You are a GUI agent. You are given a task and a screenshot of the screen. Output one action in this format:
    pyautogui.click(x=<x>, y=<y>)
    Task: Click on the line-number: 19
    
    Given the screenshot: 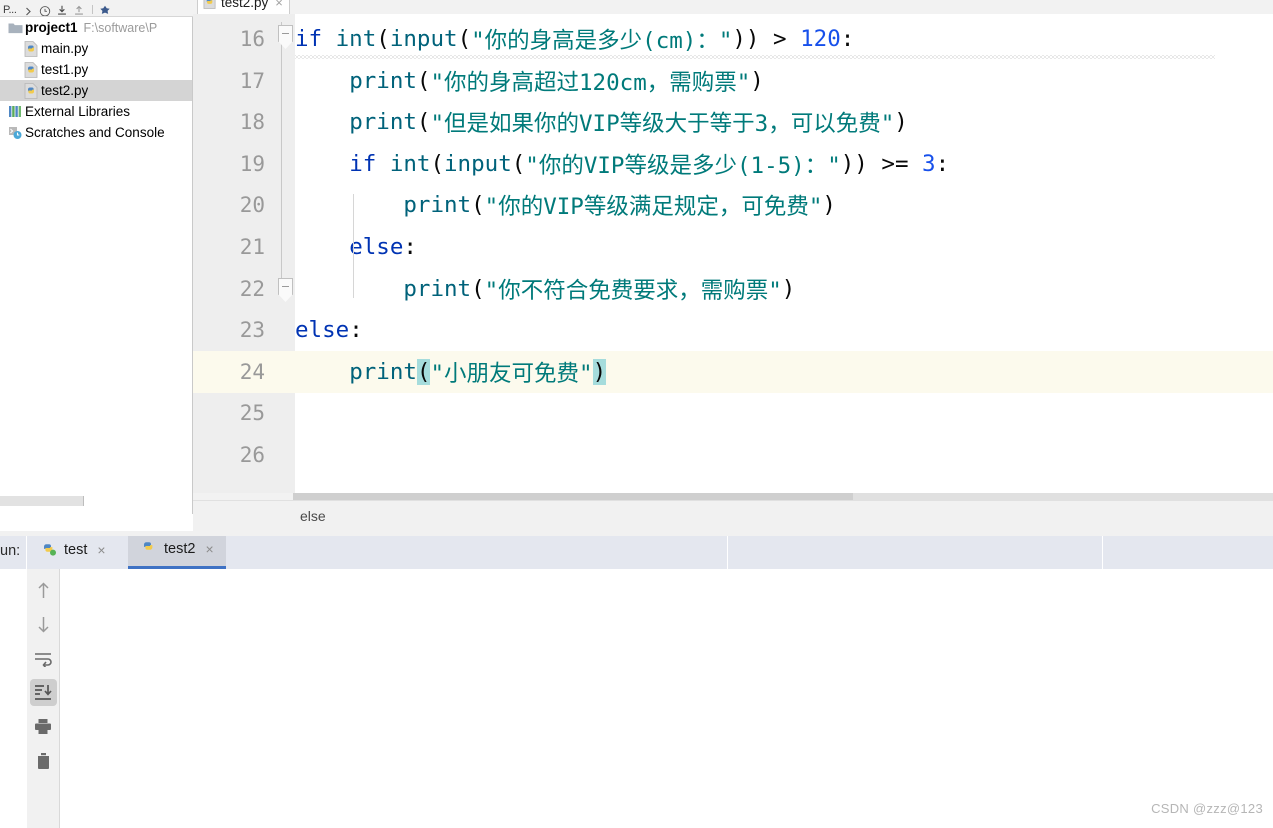 What is the action you would take?
    pyautogui.click(x=244, y=164)
    